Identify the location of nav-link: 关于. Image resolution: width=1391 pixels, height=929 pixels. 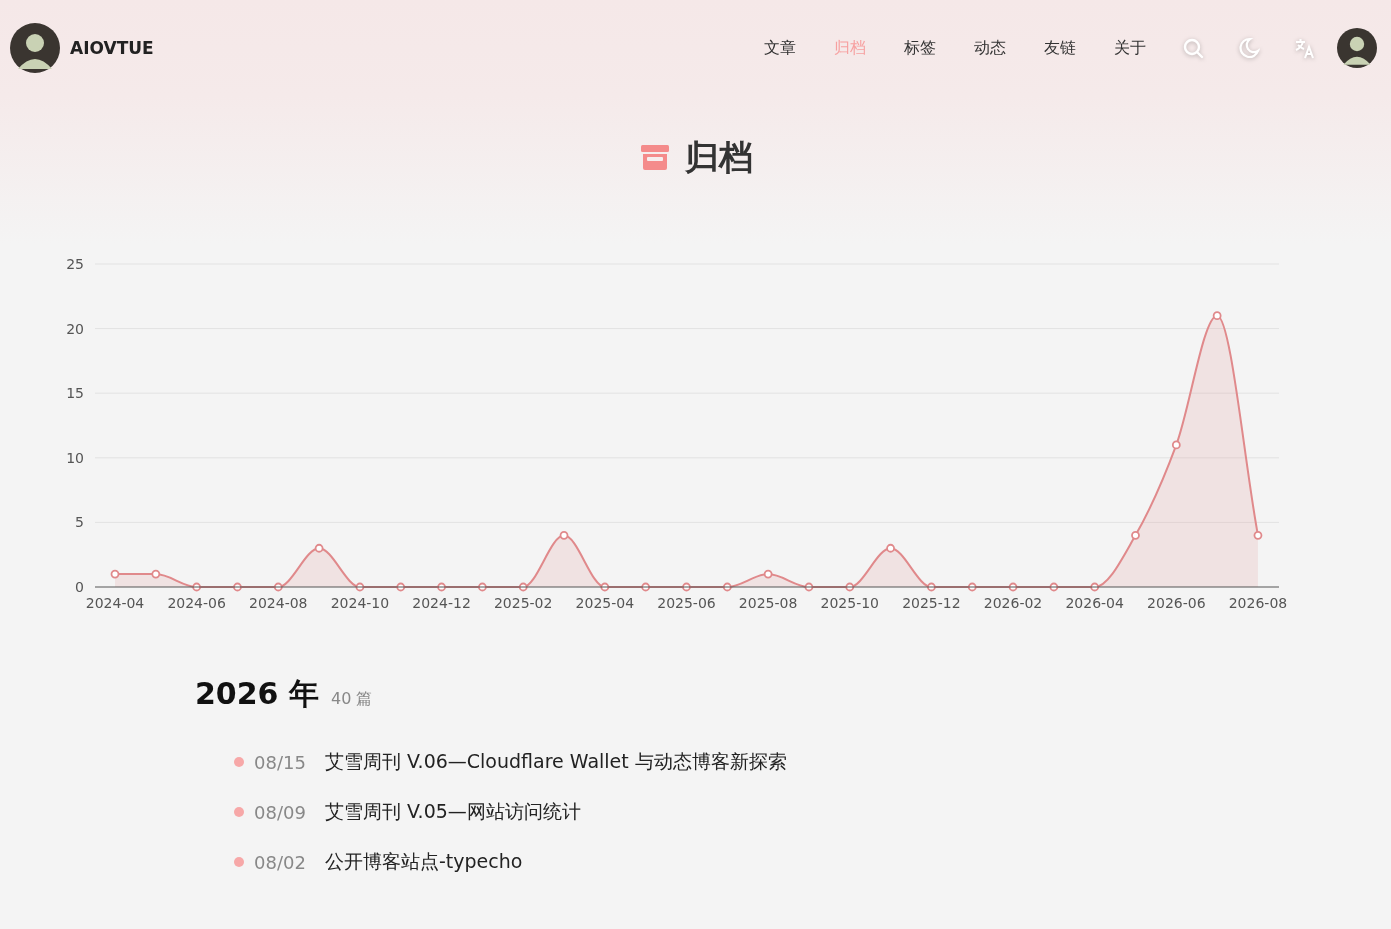
(1130, 48).